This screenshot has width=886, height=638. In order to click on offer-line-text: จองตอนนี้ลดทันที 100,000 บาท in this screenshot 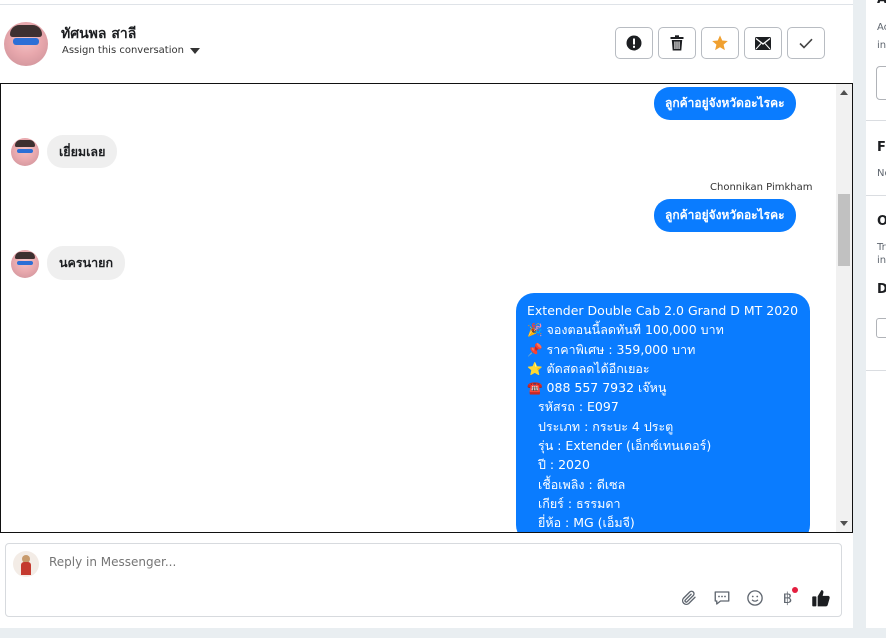, I will do `click(633, 330)`.